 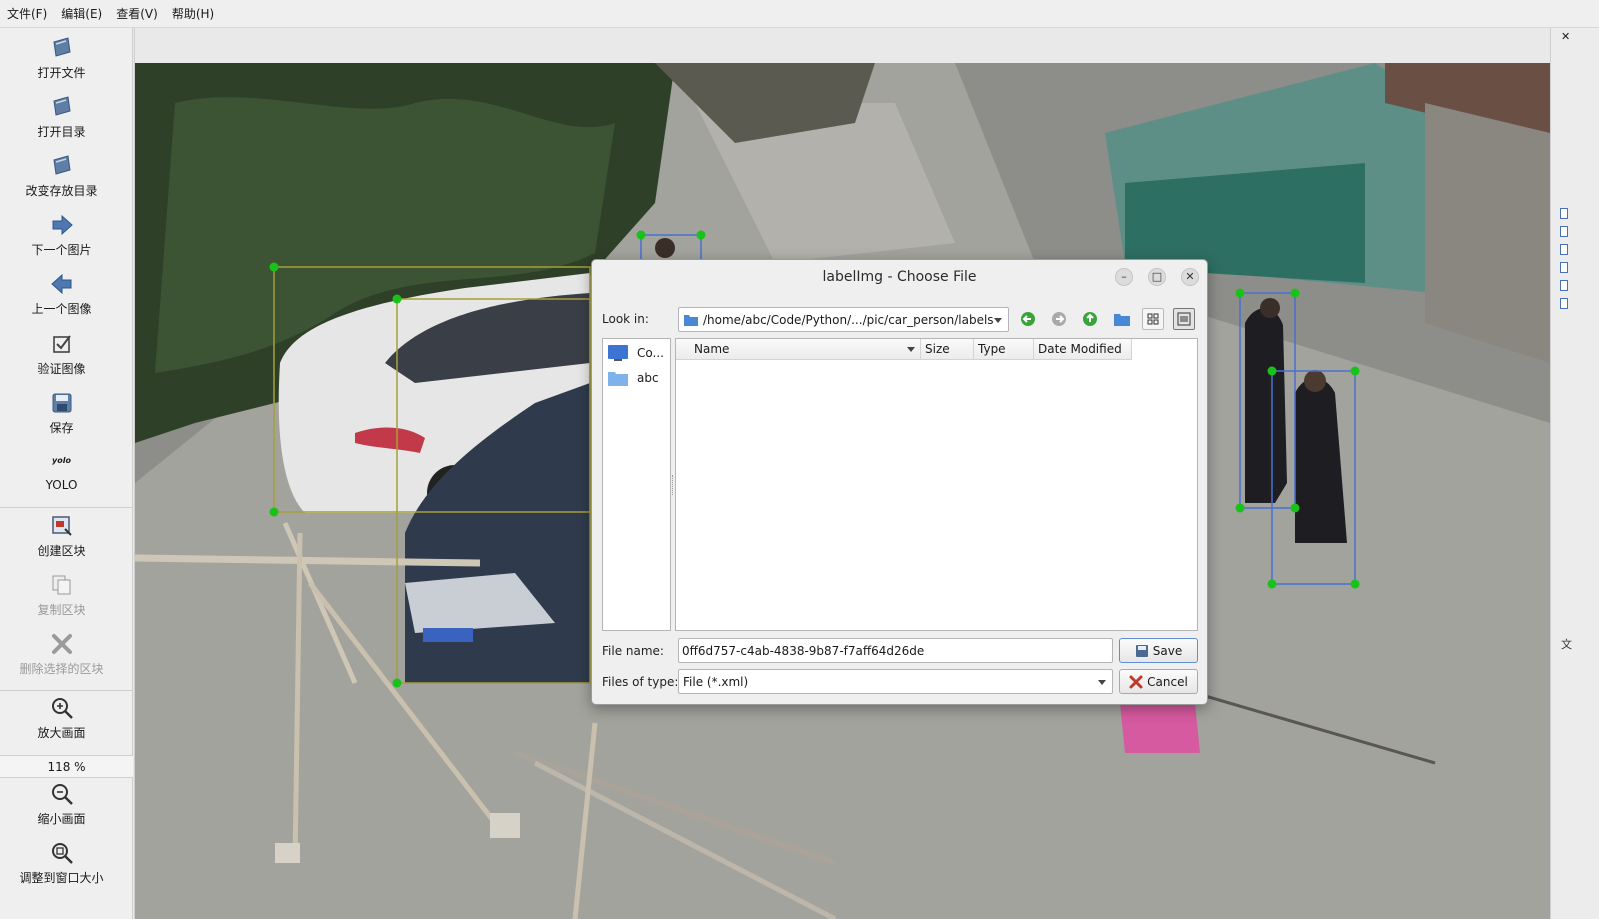 I want to click on change-save-dir-button: 改变存放目录, so click(x=61, y=176).